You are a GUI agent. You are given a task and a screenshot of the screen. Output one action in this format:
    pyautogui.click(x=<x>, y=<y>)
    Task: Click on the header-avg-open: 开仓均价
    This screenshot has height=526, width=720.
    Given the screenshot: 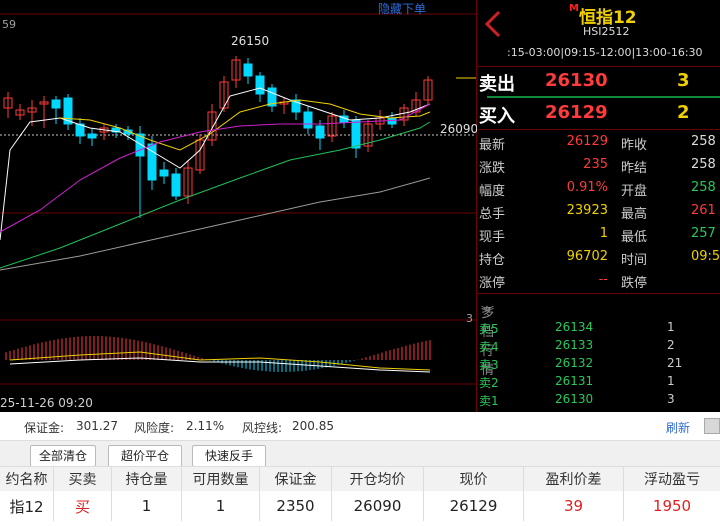 What is the action you would take?
    pyautogui.click(x=378, y=479)
    